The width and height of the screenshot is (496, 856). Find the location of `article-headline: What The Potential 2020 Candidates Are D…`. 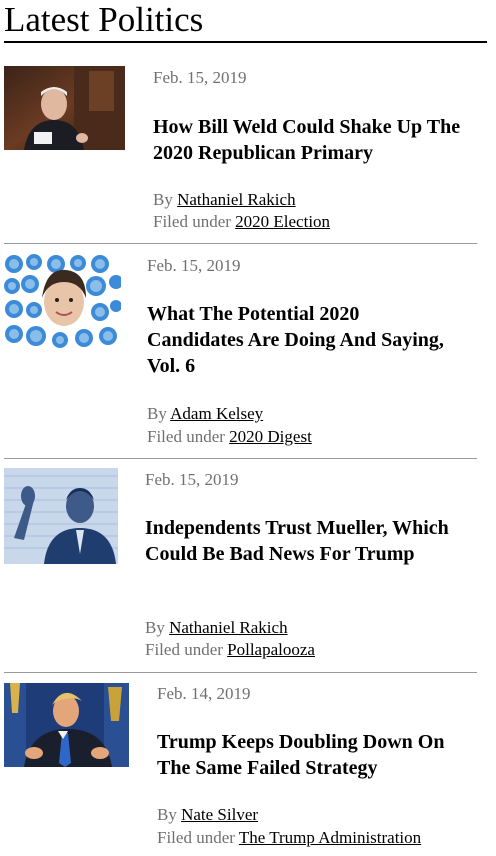

article-headline: What The Potential 2020 Candidates Are D… is located at coordinates (297, 340).